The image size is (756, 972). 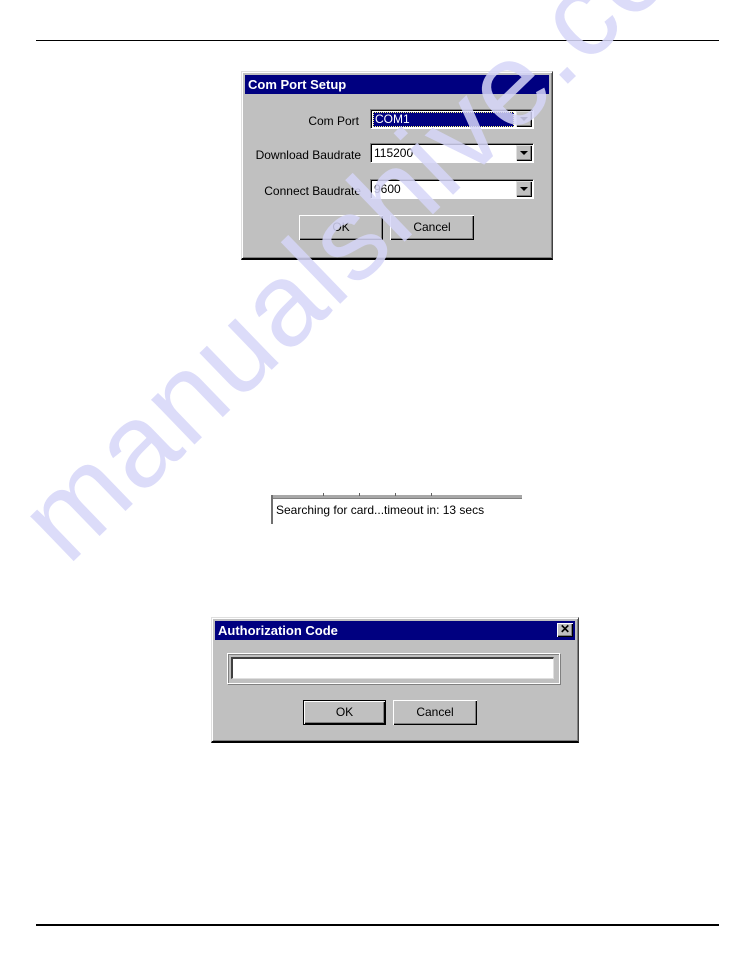 I want to click on download-baudrate-label: Download Baudrate, so click(x=308, y=155).